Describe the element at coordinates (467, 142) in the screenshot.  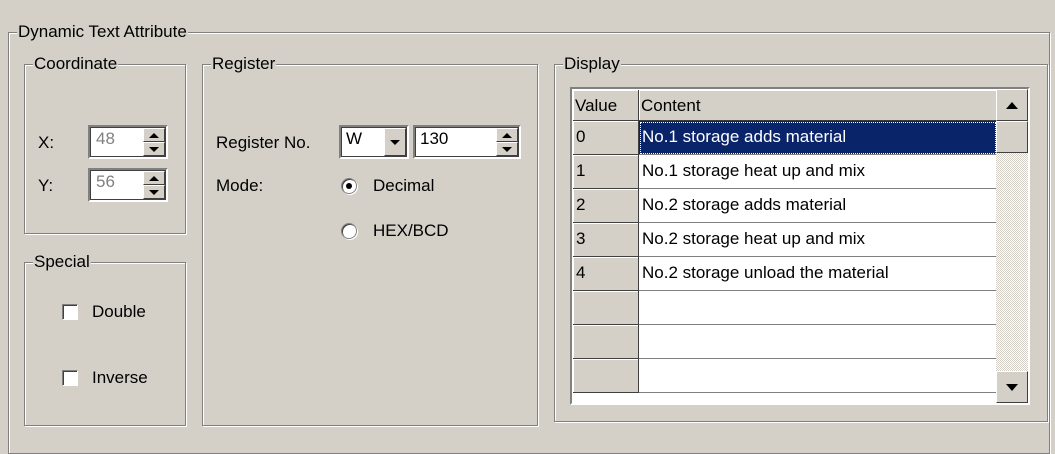
I see `register-number-spinbox: 130` at that location.